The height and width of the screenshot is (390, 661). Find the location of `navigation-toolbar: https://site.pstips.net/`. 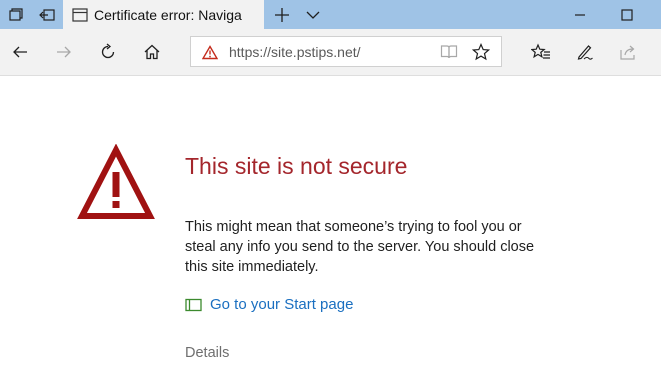

navigation-toolbar: https://site.pstips.net/ is located at coordinates (330, 52).